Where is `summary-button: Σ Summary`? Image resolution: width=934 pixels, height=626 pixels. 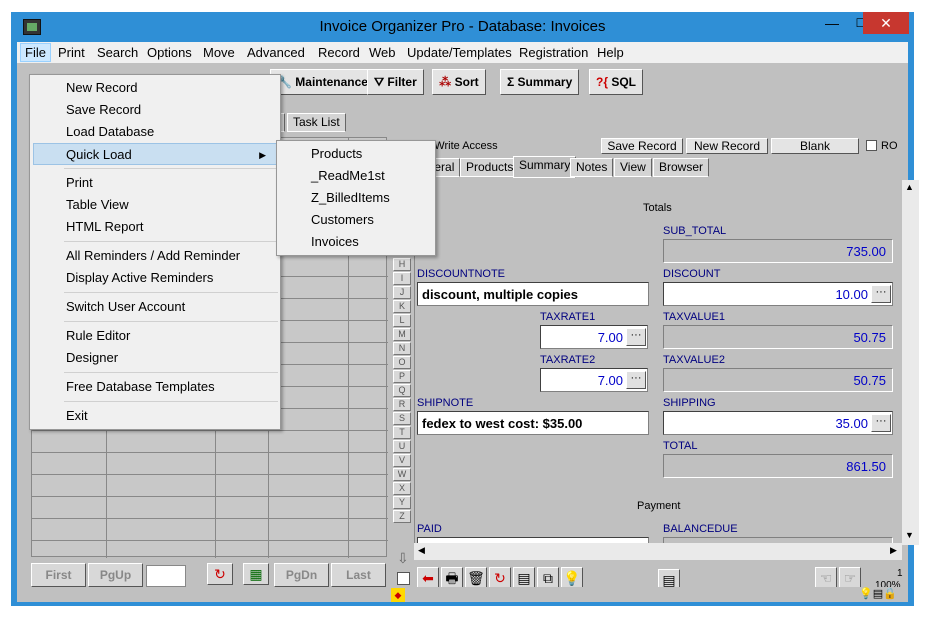 summary-button: Σ Summary is located at coordinates (540, 82).